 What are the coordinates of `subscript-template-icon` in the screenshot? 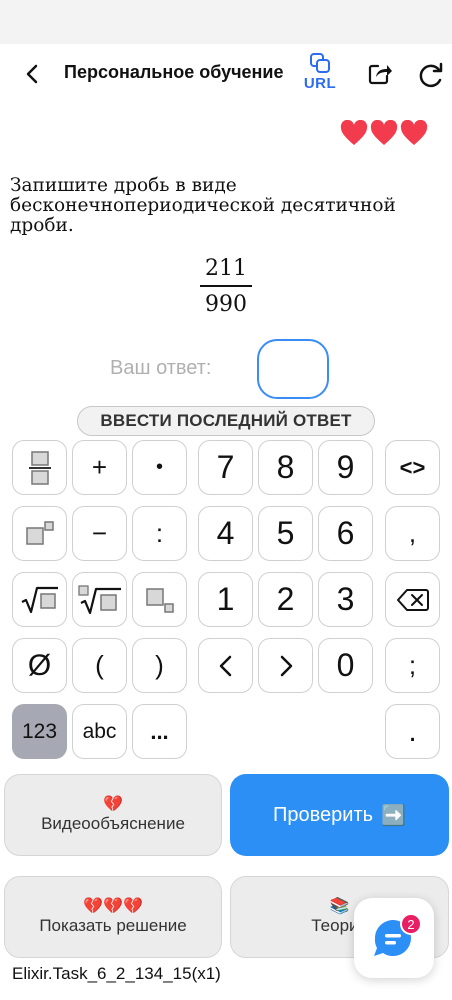 It's located at (159, 600).